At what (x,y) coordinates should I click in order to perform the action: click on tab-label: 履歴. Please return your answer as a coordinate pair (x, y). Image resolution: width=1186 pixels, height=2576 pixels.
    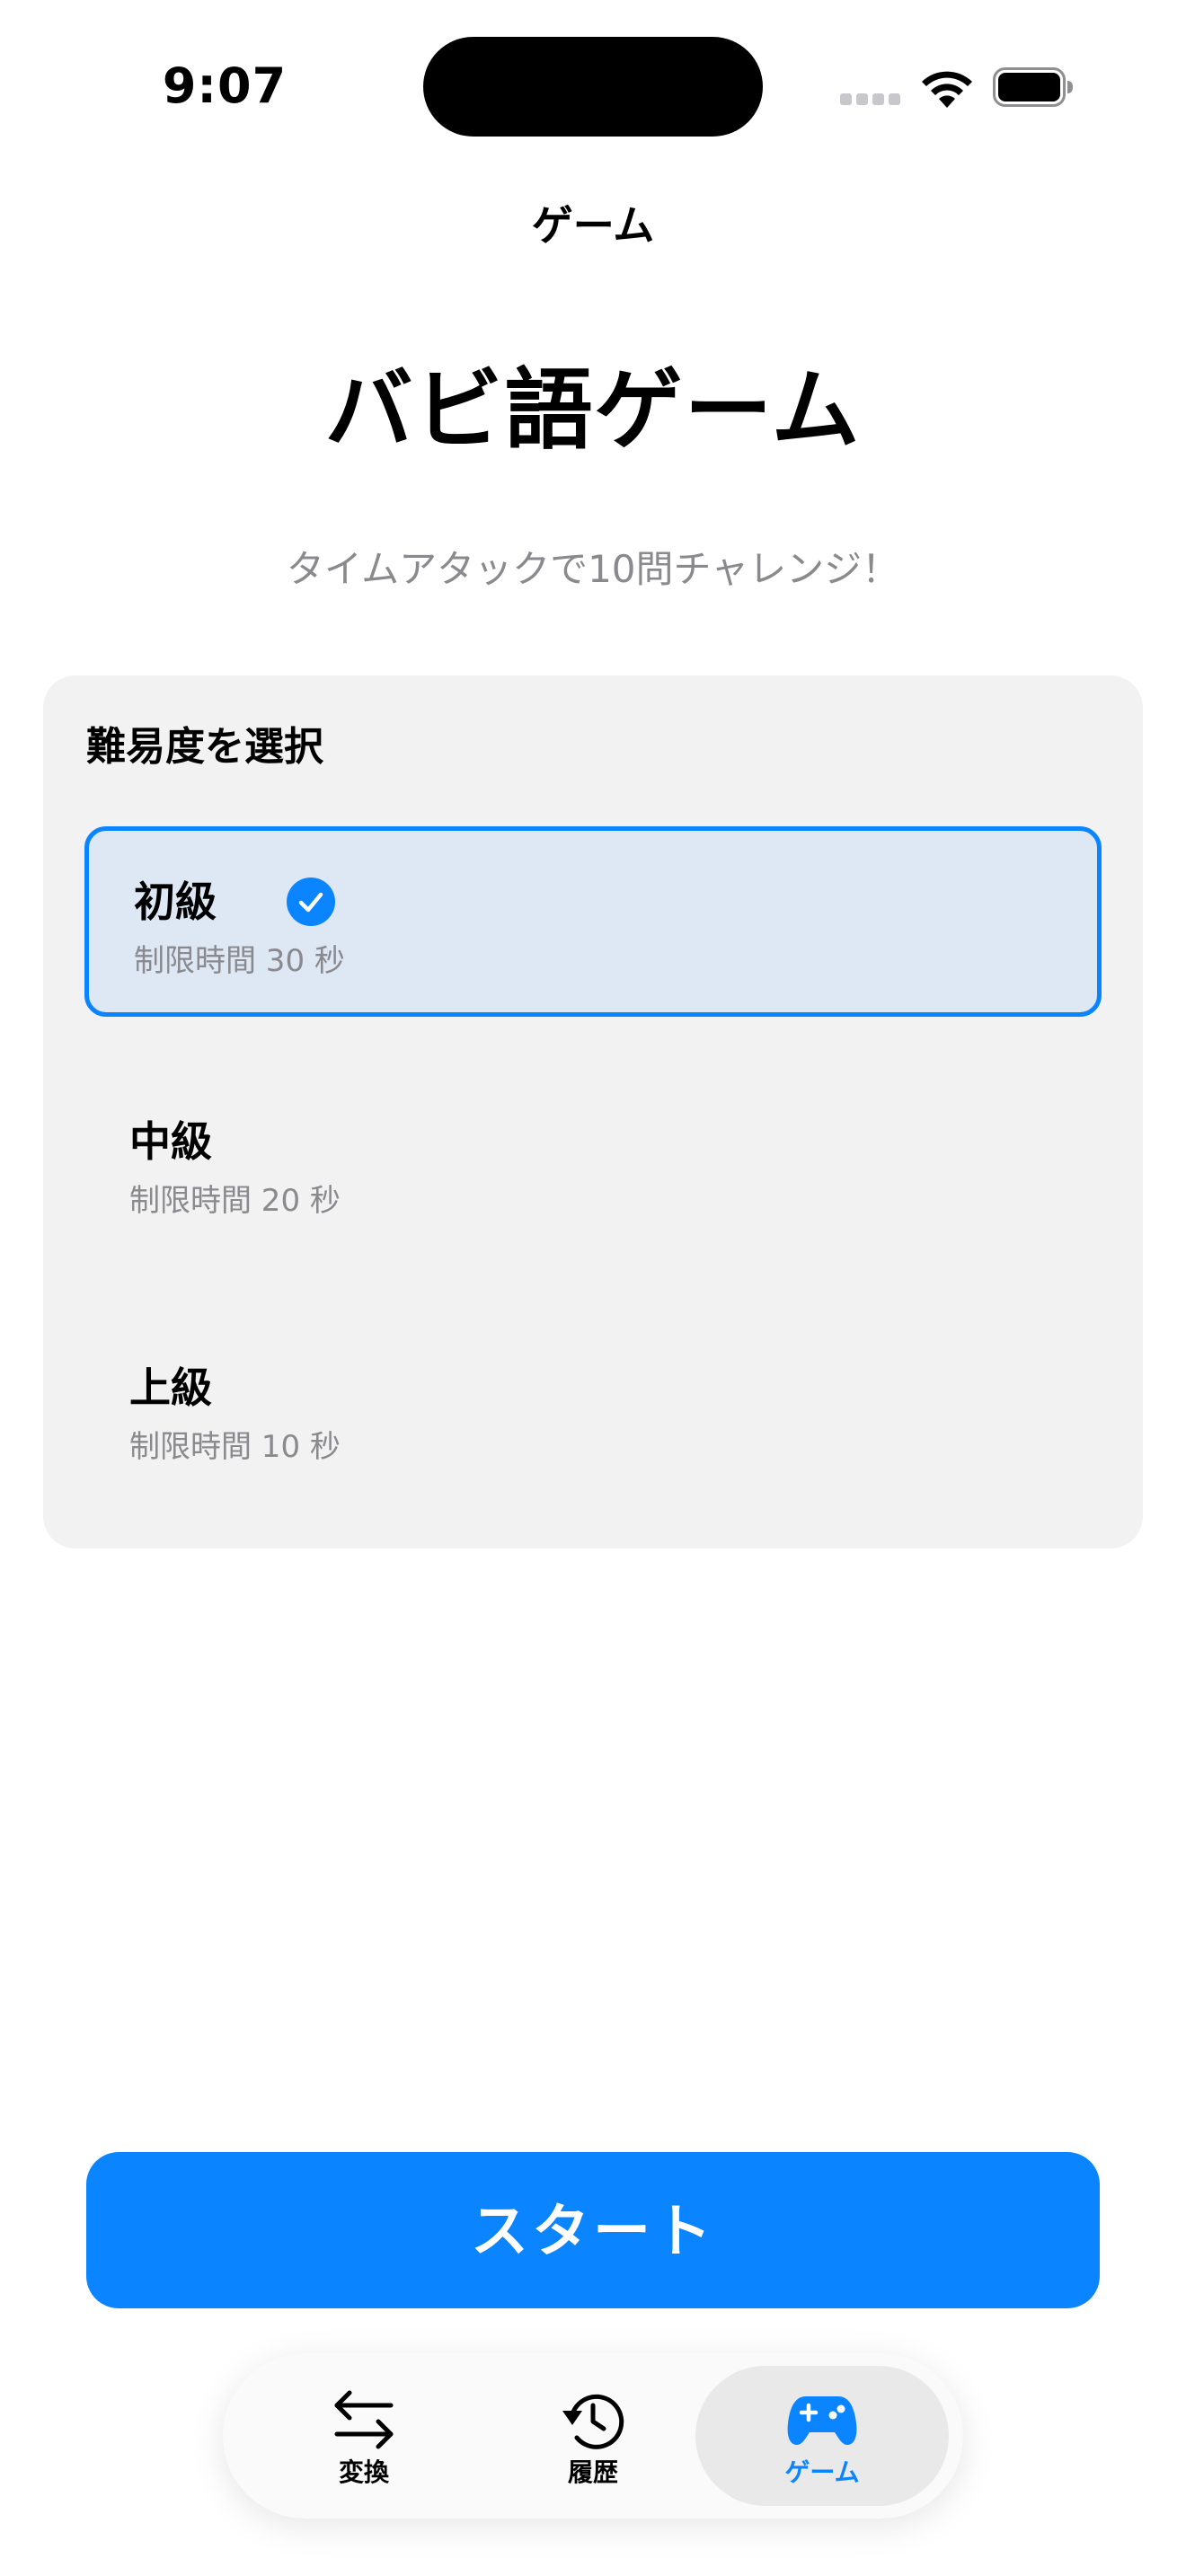
    Looking at the image, I should click on (592, 2472).